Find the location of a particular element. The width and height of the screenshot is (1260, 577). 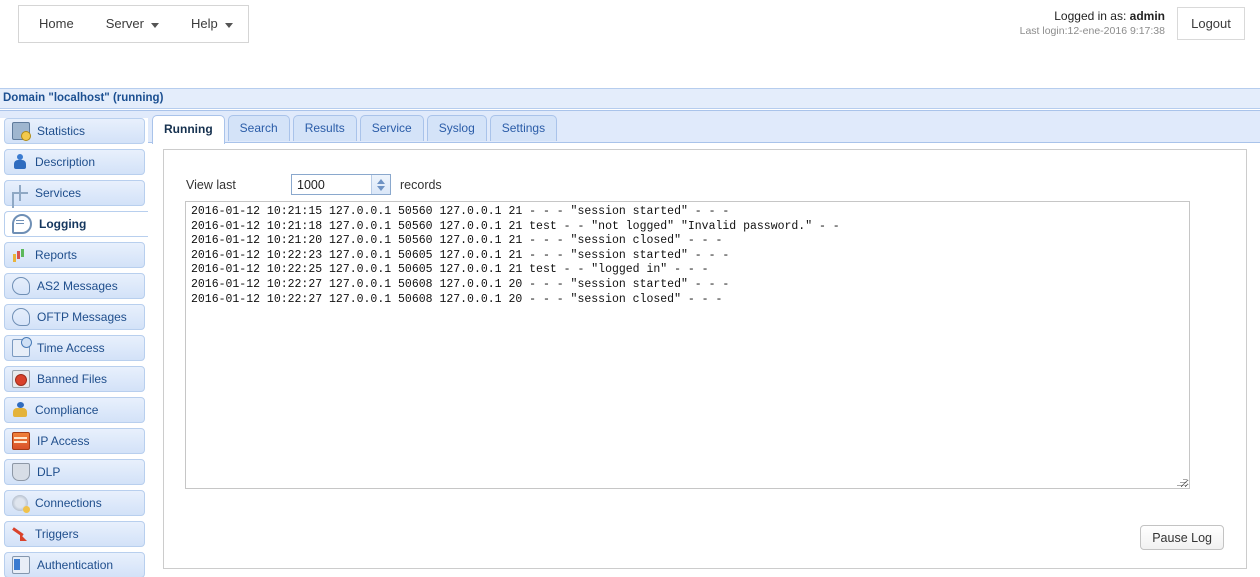

sidebar-item-label: AS2 Messages is located at coordinates (77, 286).